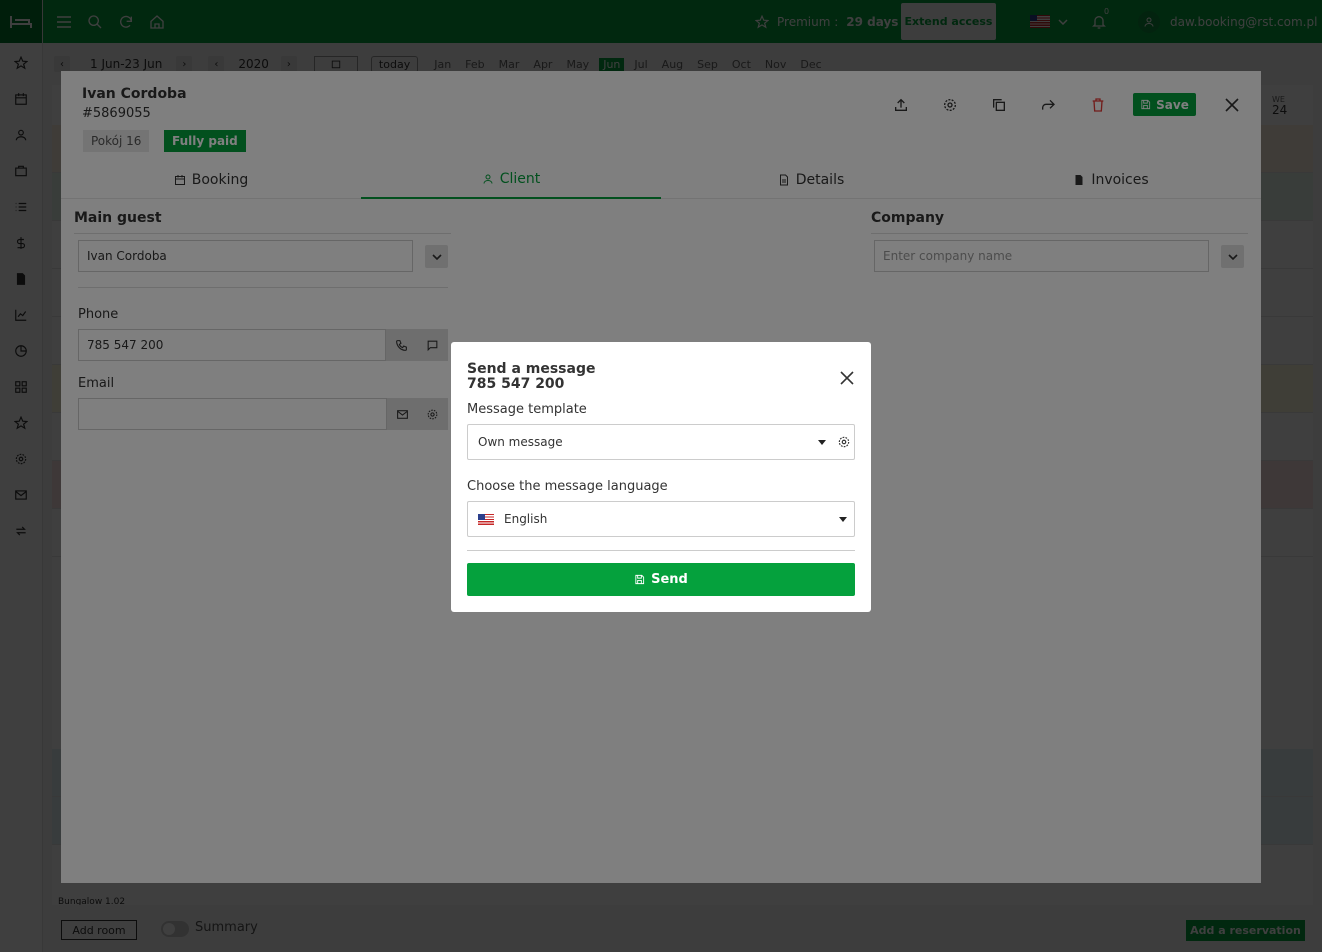 The image size is (1322, 952). I want to click on template-label: Message template, so click(527, 409).